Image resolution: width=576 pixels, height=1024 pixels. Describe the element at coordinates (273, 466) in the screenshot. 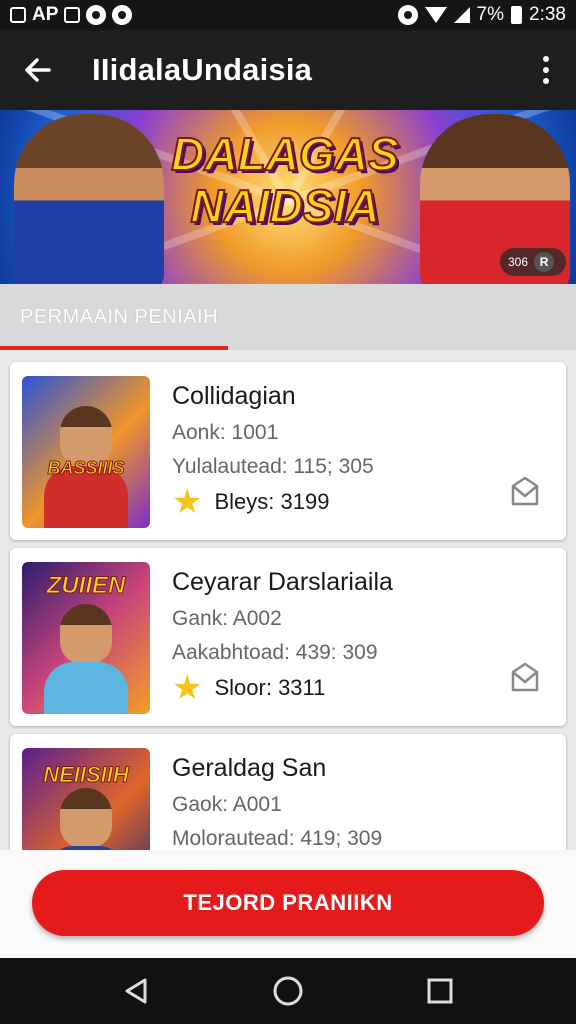

I see `game-stat: Yulalautead: 115; 305` at that location.